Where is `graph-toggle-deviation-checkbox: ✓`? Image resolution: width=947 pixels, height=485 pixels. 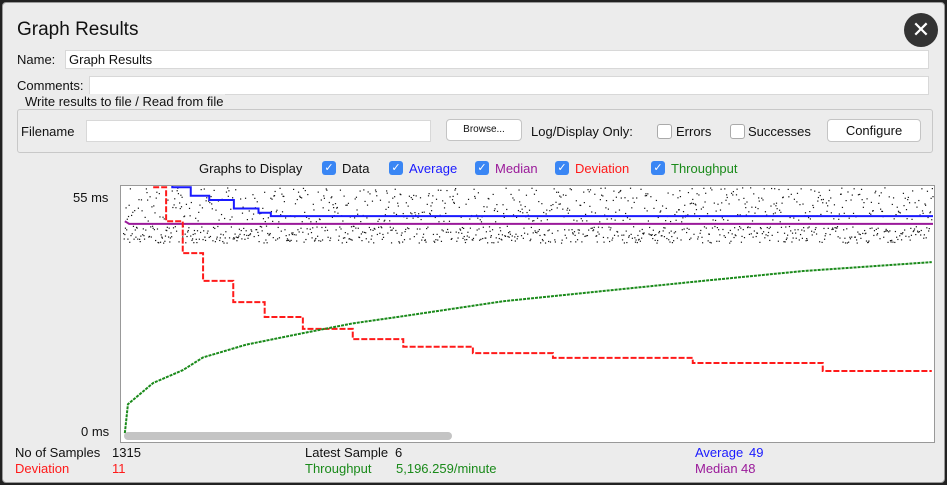
graph-toggle-deviation-checkbox: ✓ is located at coordinates (562, 168).